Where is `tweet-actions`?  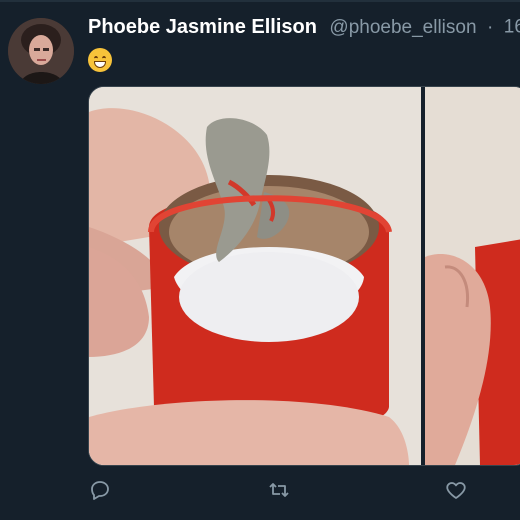
tweet-actions is located at coordinates (260, 492).